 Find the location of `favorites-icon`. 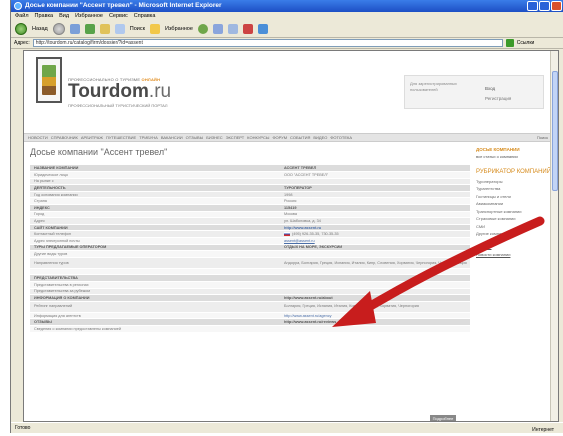

favorites-icon is located at coordinates (155, 29).